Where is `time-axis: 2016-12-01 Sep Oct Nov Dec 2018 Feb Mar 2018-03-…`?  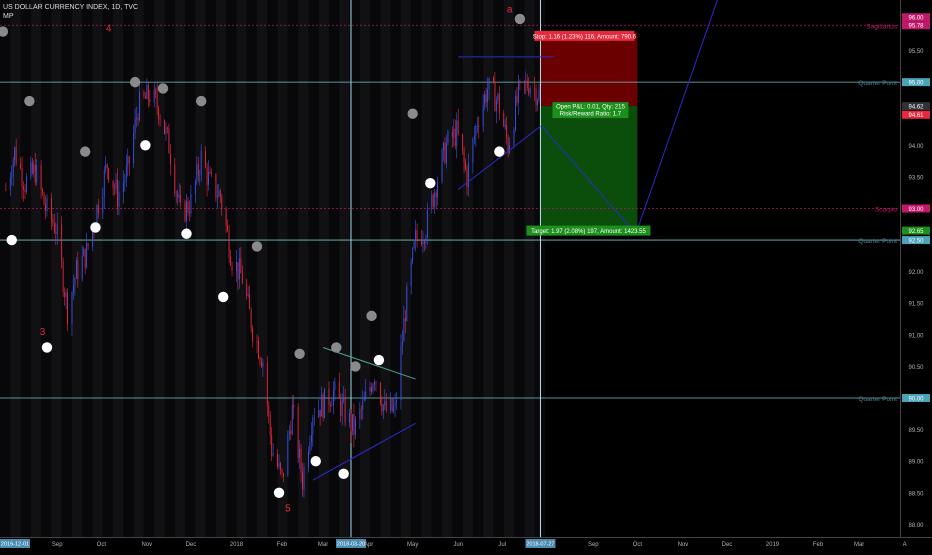
time-axis: 2016-12-01 Sep Oct Nov Dec 2018 Feb Mar 2018-03-… is located at coordinates (466, 543).